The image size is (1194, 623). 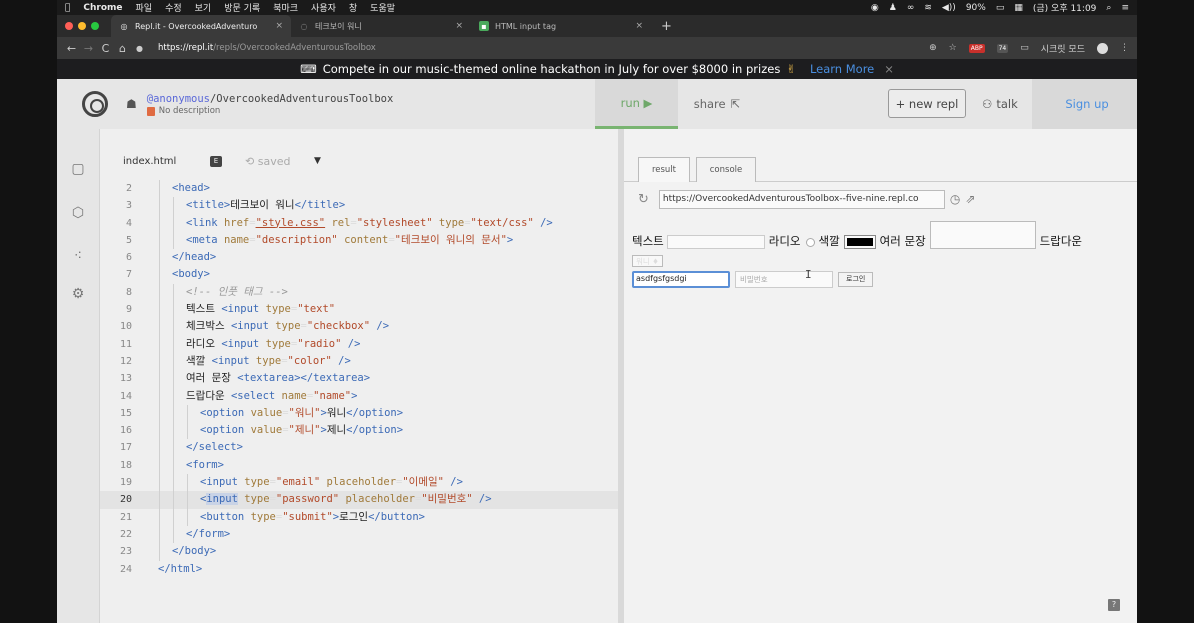 I want to click on list-icon: ≡, so click(x=1125, y=8).